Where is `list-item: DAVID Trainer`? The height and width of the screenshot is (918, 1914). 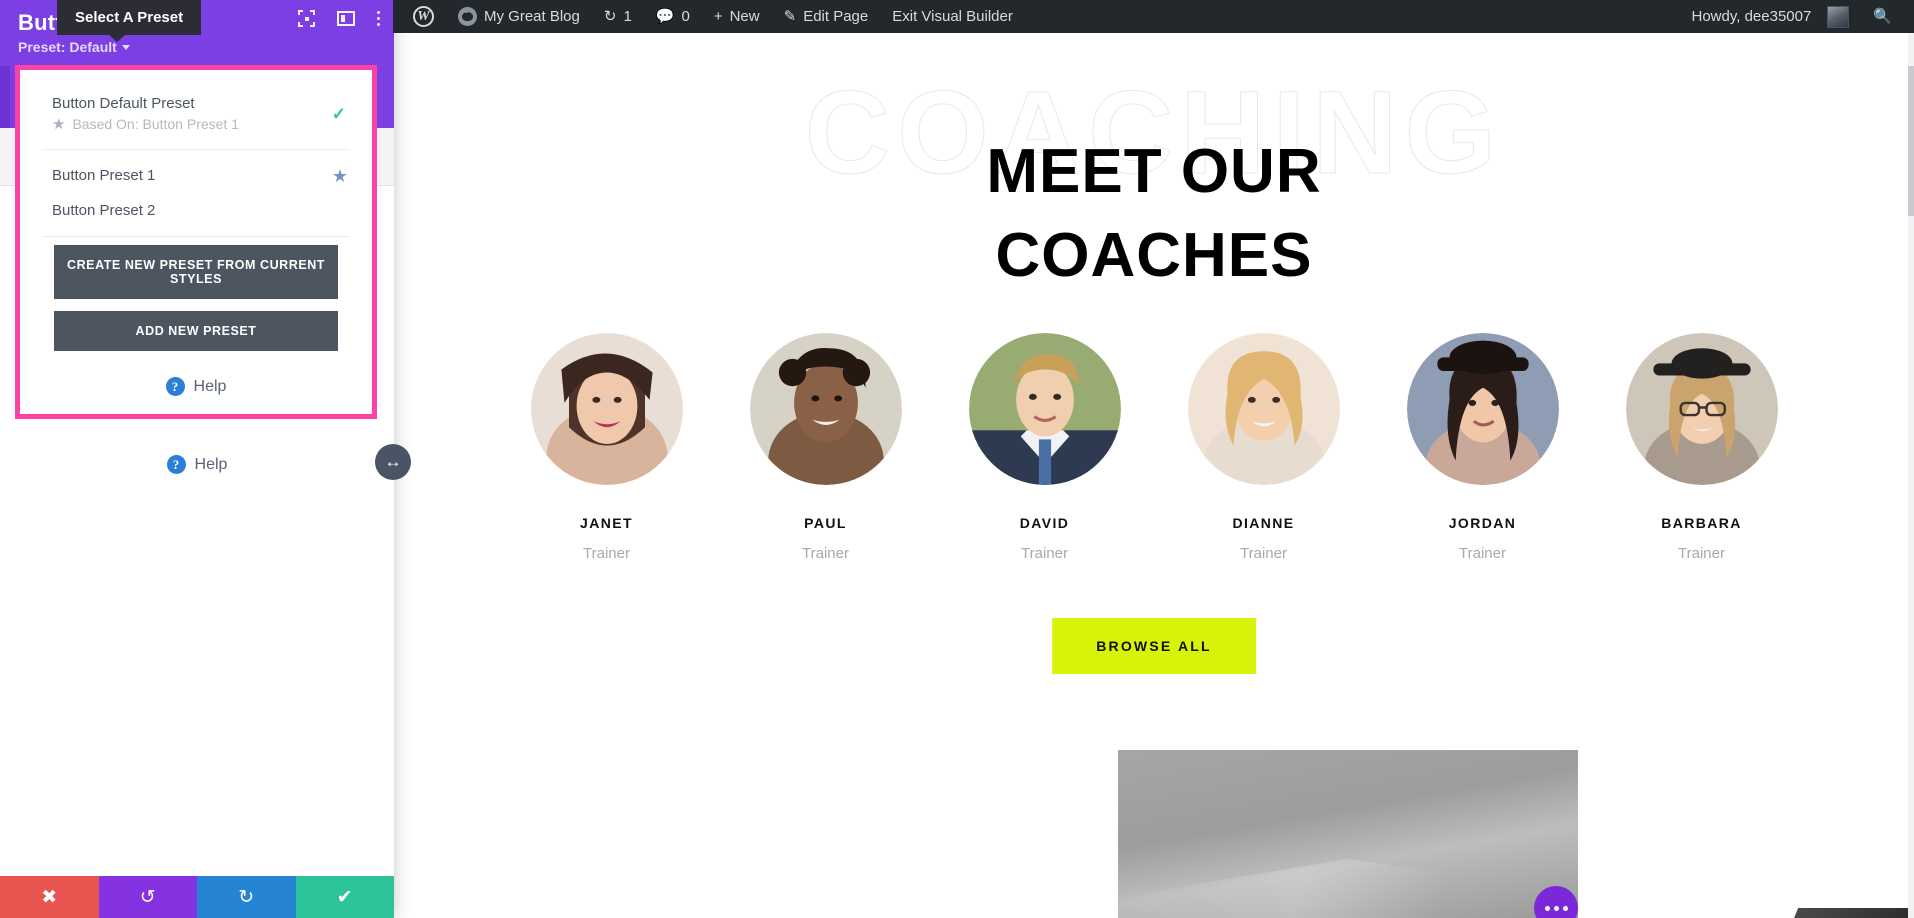
list-item: DAVID Trainer is located at coordinates (1044, 447).